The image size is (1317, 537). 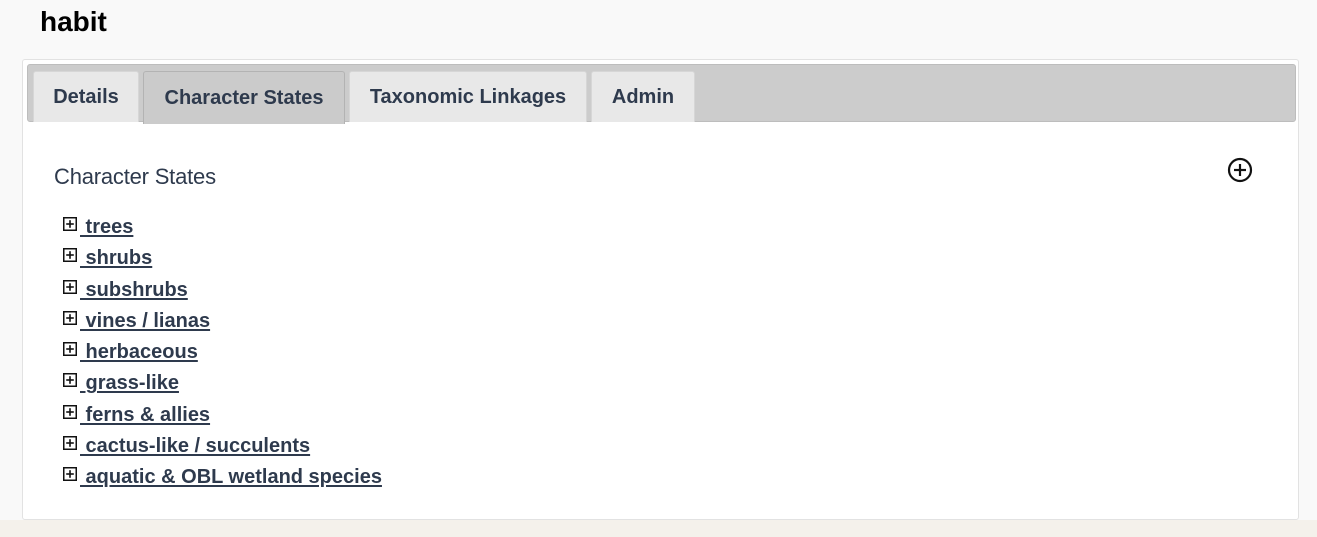 I want to click on list-item: subshrubs, so click(x=222, y=294).